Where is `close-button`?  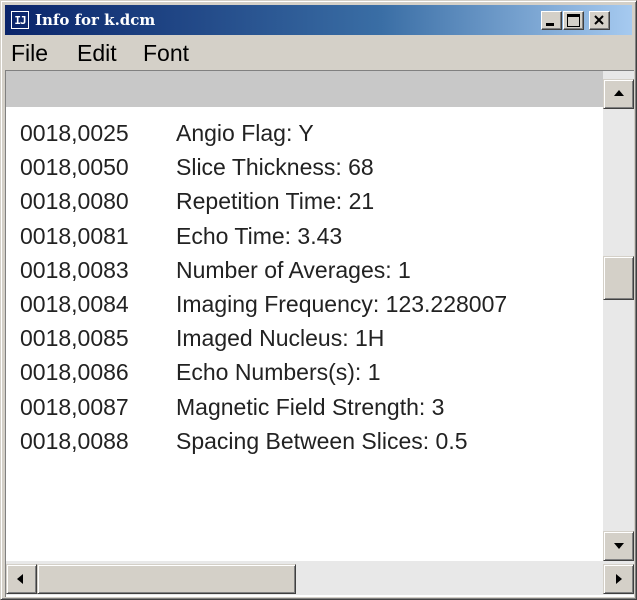 close-button is located at coordinates (599, 20).